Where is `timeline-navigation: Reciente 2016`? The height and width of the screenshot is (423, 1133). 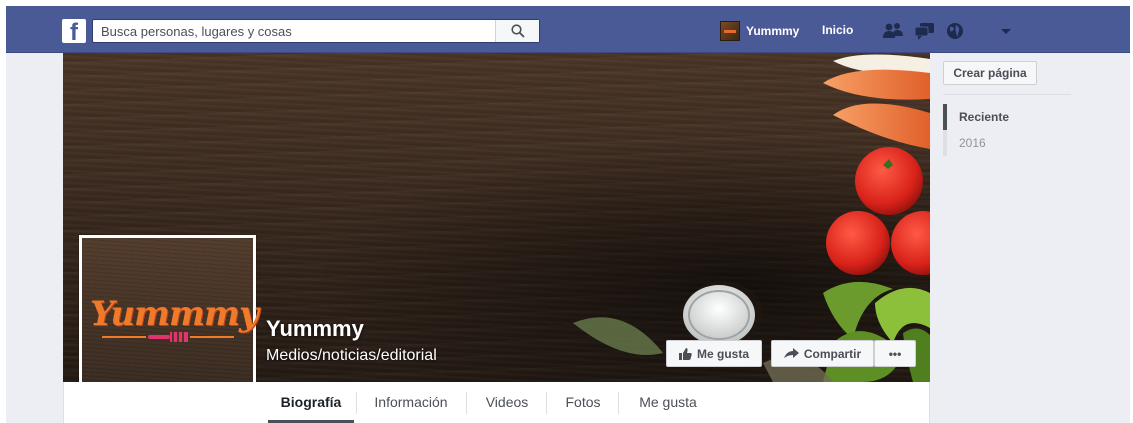 timeline-navigation: Reciente 2016 is located at coordinates (1007, 130).